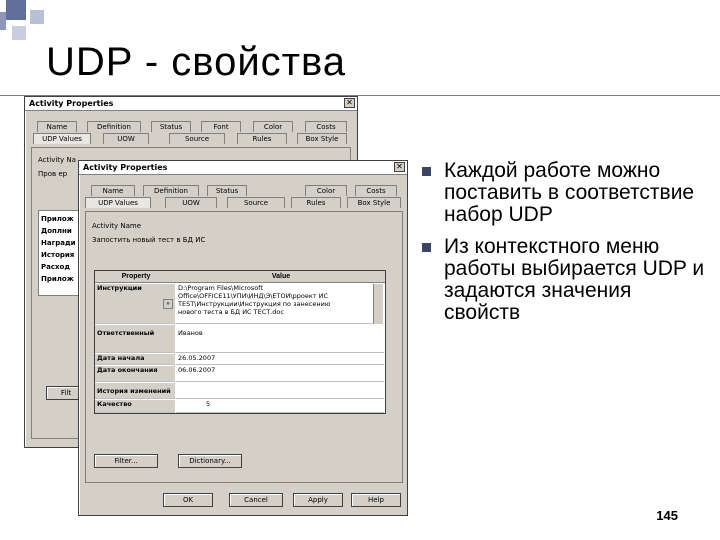 This screenshot has height=540, width=720. Describe the element at coordinates (135, 339) in the screenshot. I see `grid-row-property: Ответственный` at that location.